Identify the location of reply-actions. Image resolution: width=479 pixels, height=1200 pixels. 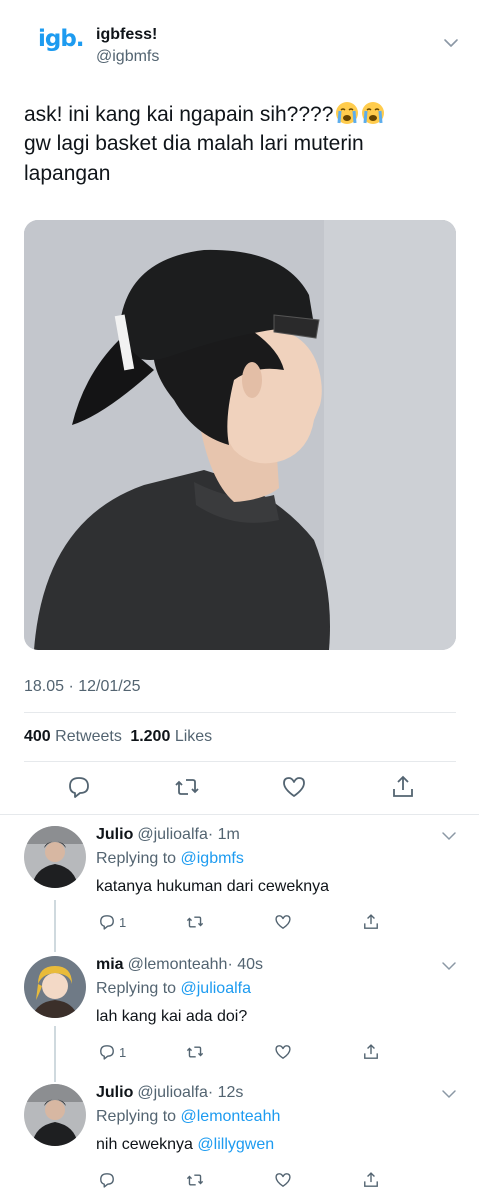
(246, 1181).